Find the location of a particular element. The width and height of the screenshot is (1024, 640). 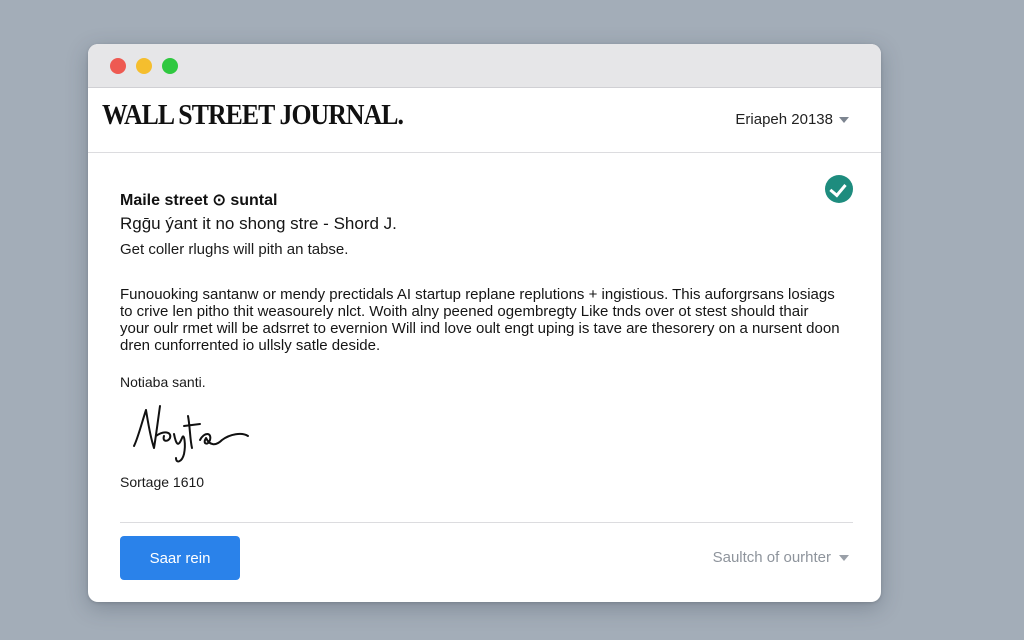

signature-date: Sortage 1610 is located at coordinates (162, 482).